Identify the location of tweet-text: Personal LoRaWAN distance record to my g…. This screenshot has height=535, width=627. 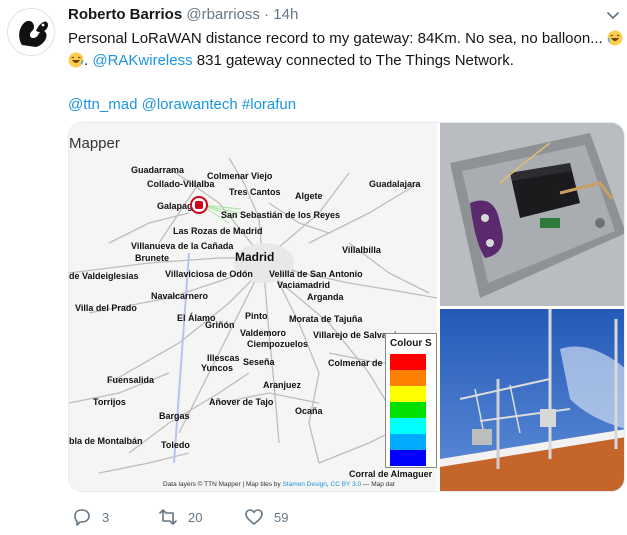
(346, 72).